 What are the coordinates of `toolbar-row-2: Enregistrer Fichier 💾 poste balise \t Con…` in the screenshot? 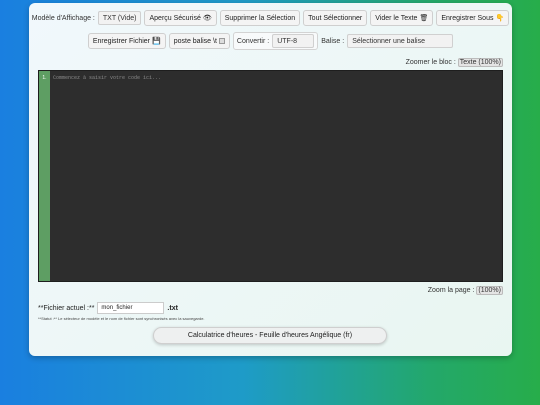 It's located at (270, 41).